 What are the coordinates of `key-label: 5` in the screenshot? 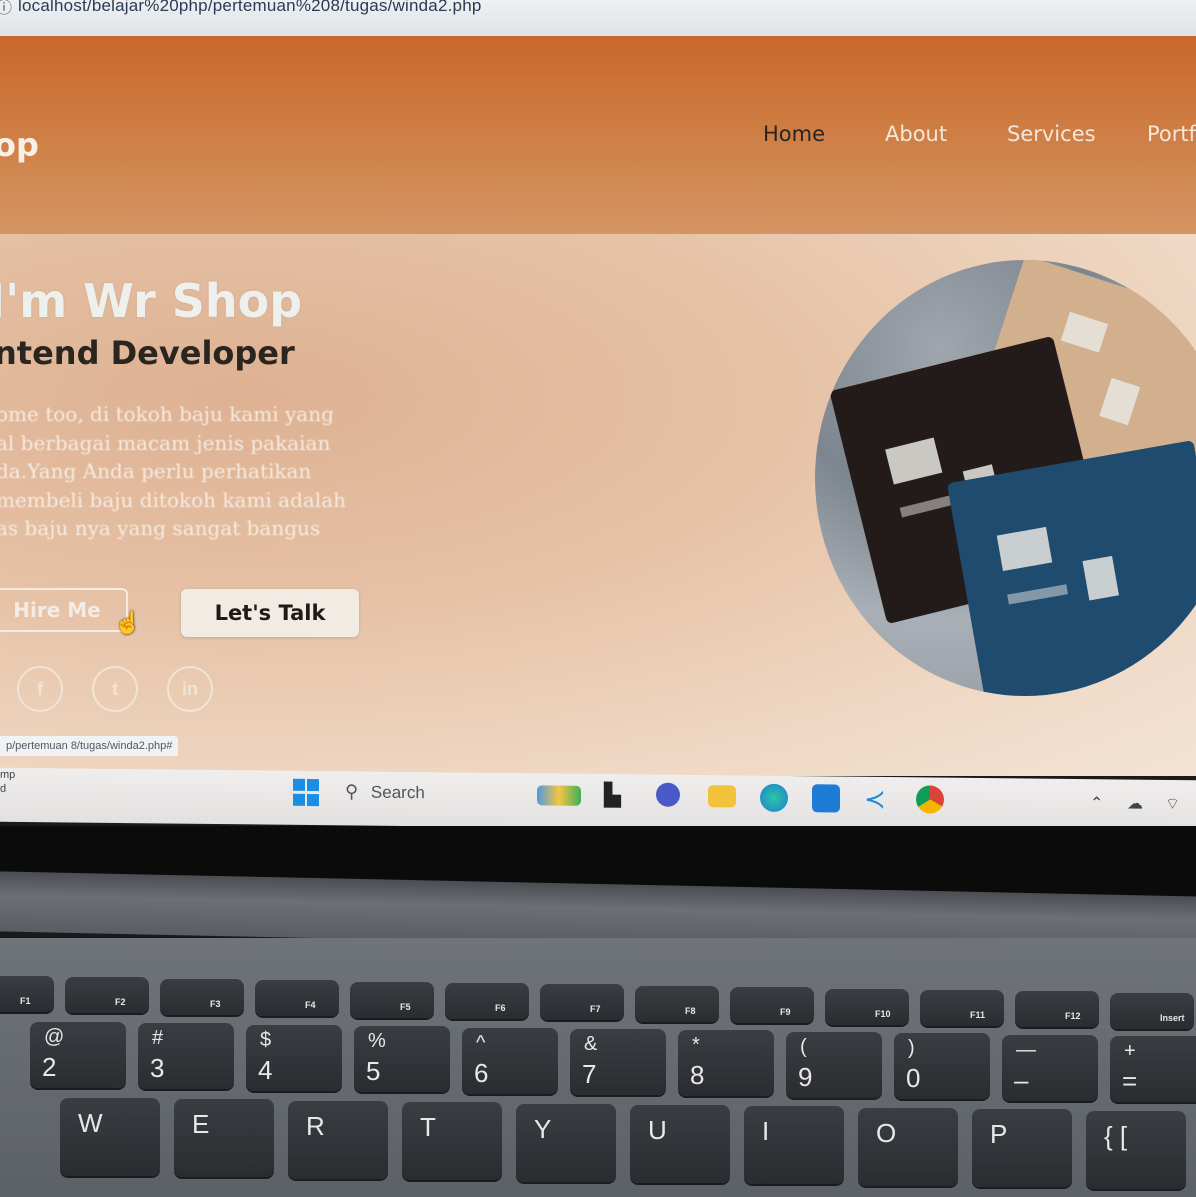 It's located at (373, 1071).